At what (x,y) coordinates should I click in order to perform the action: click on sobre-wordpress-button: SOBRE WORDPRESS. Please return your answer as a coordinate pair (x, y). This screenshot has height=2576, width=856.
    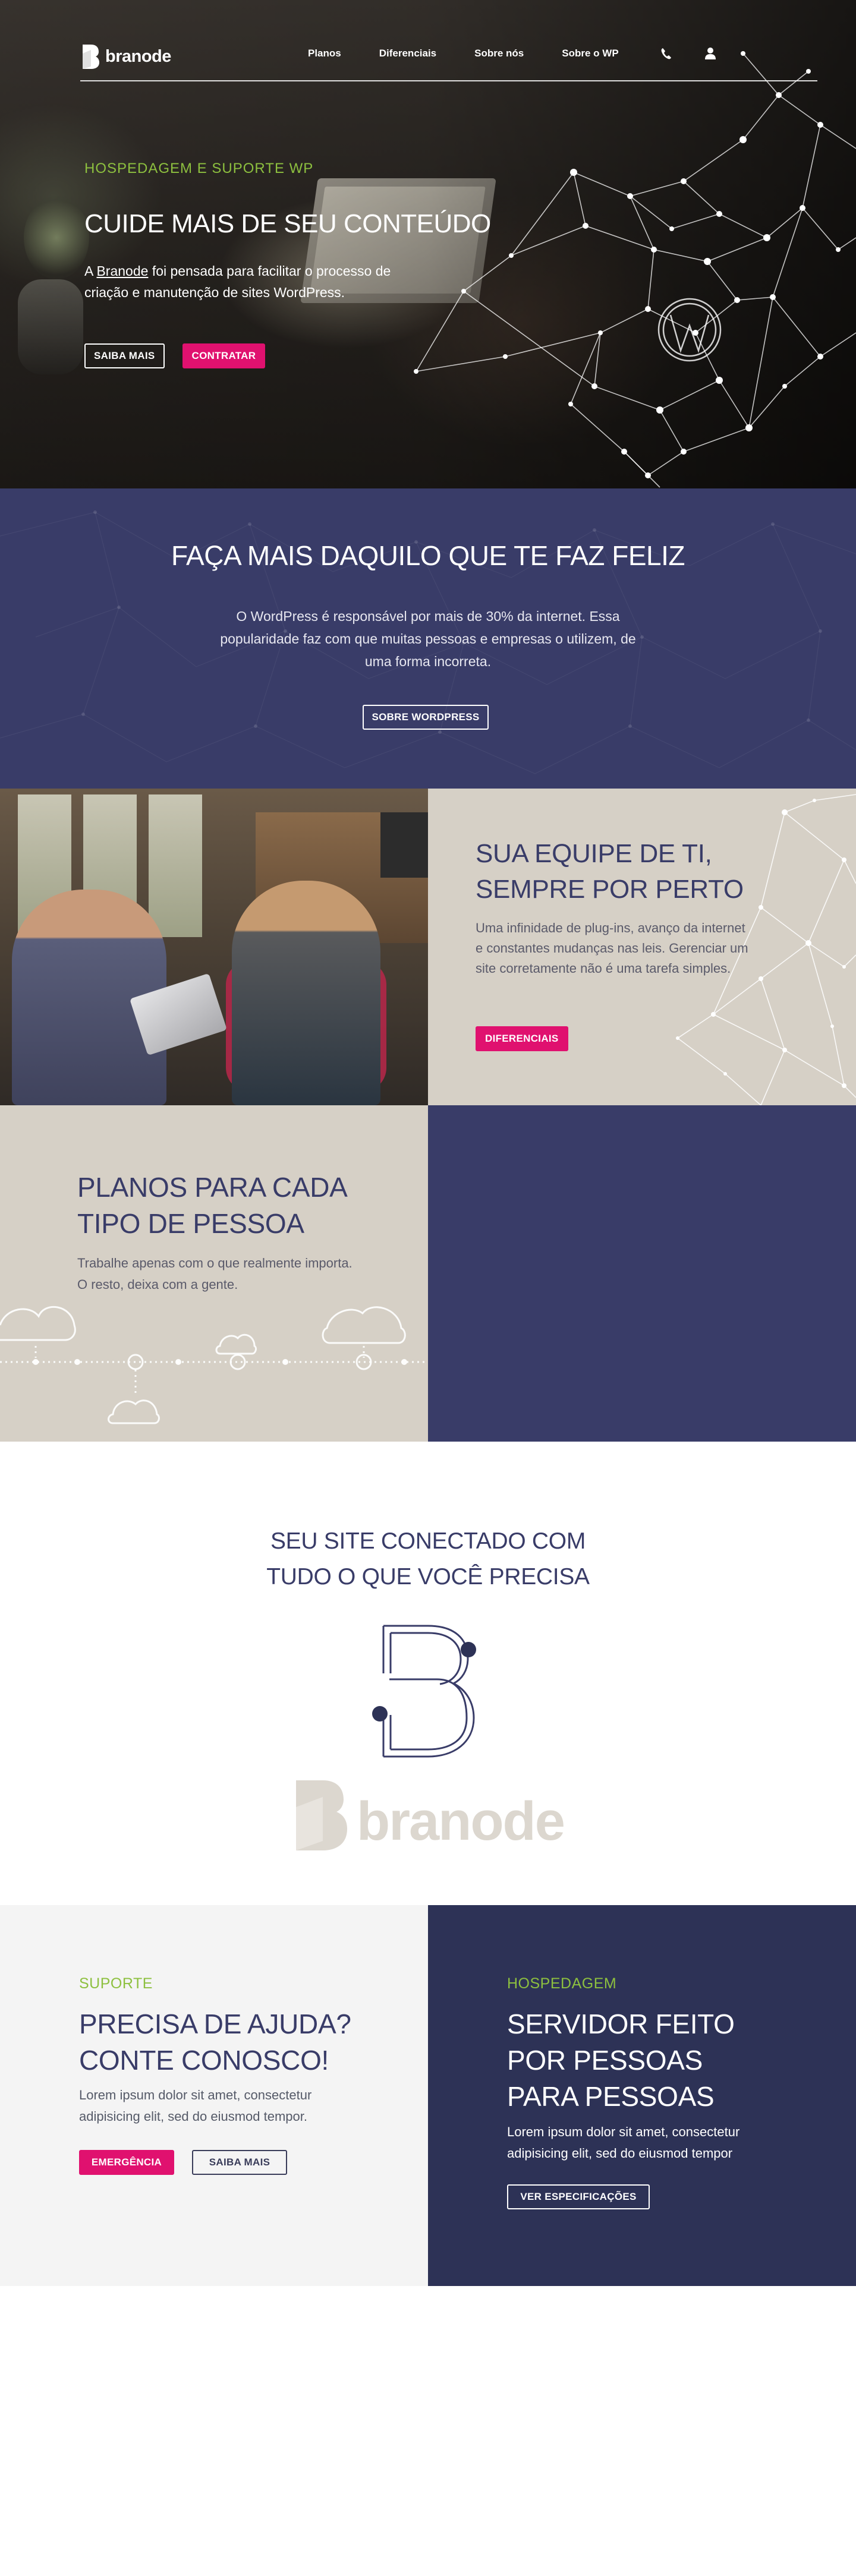
    Looking at the image, I should click on (426, 718).